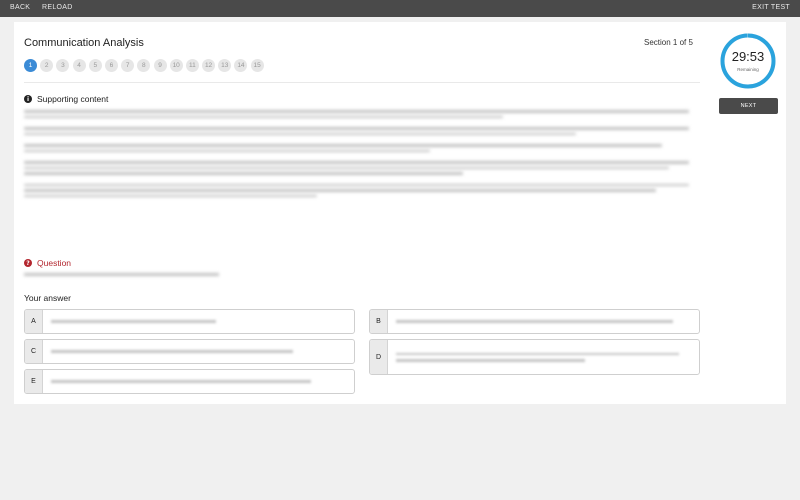  I want to click on question-tab-2: 2, so click(47, 65).